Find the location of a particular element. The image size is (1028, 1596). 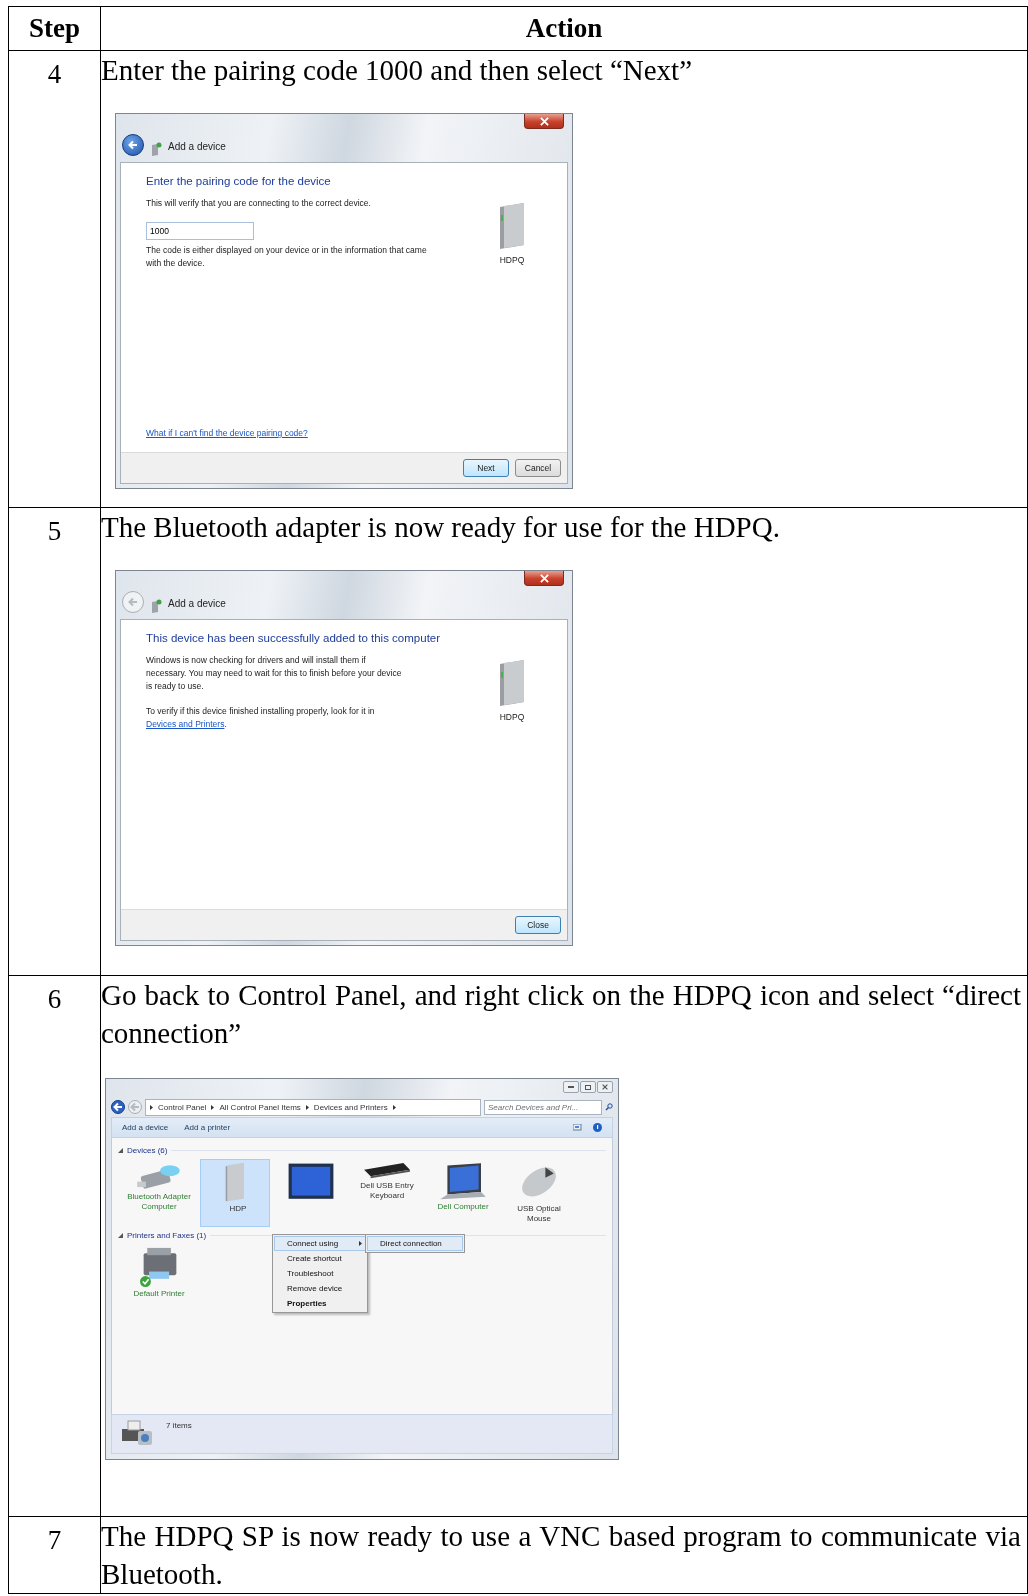

command-button: Add a device is located at coordinates (145, 1127).